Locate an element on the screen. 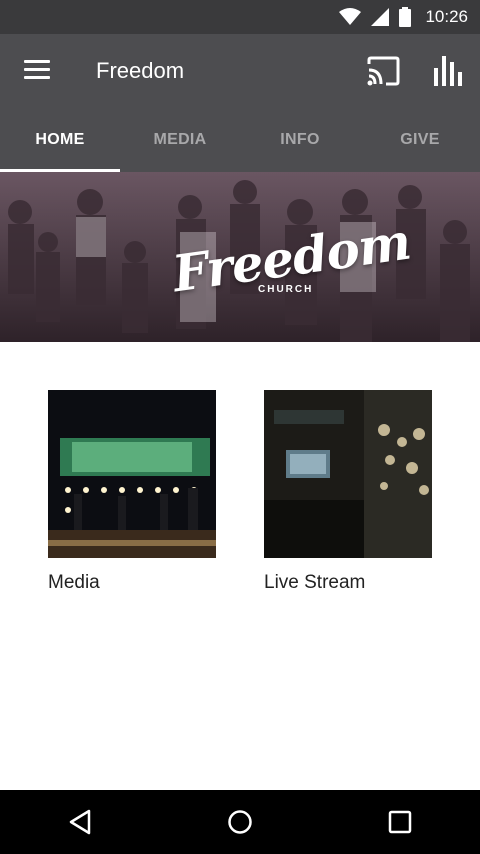 This screenshot has width=480, height=854. live-stream-card: Live Stream is located at coordinates (348, 492).